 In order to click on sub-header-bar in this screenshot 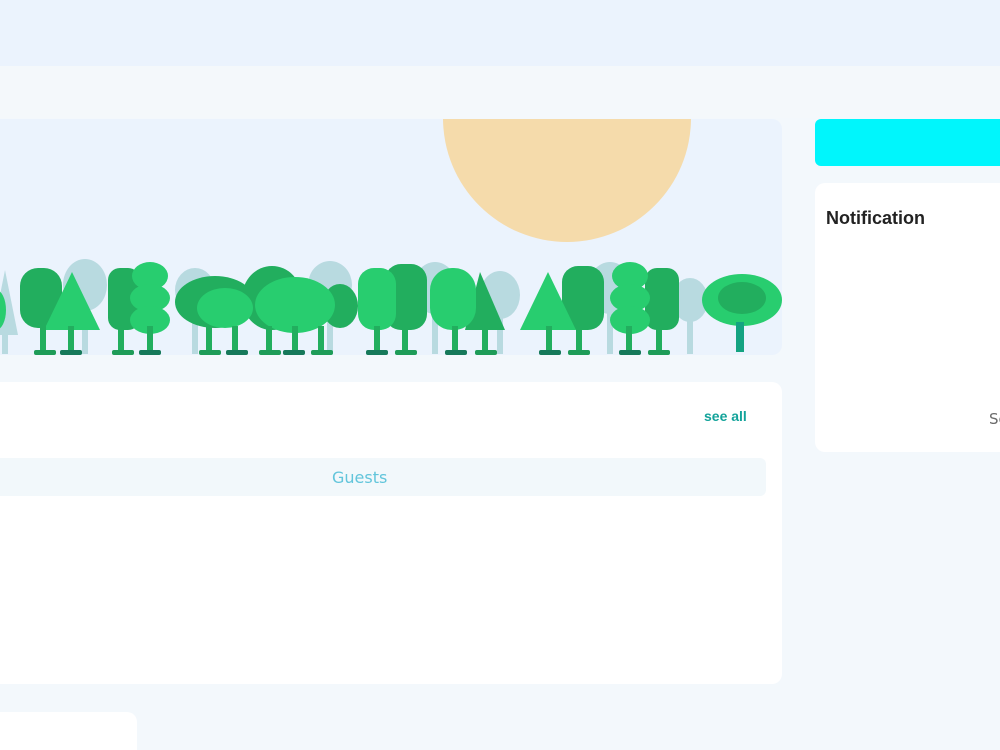, I will do `click(500, 92)`.